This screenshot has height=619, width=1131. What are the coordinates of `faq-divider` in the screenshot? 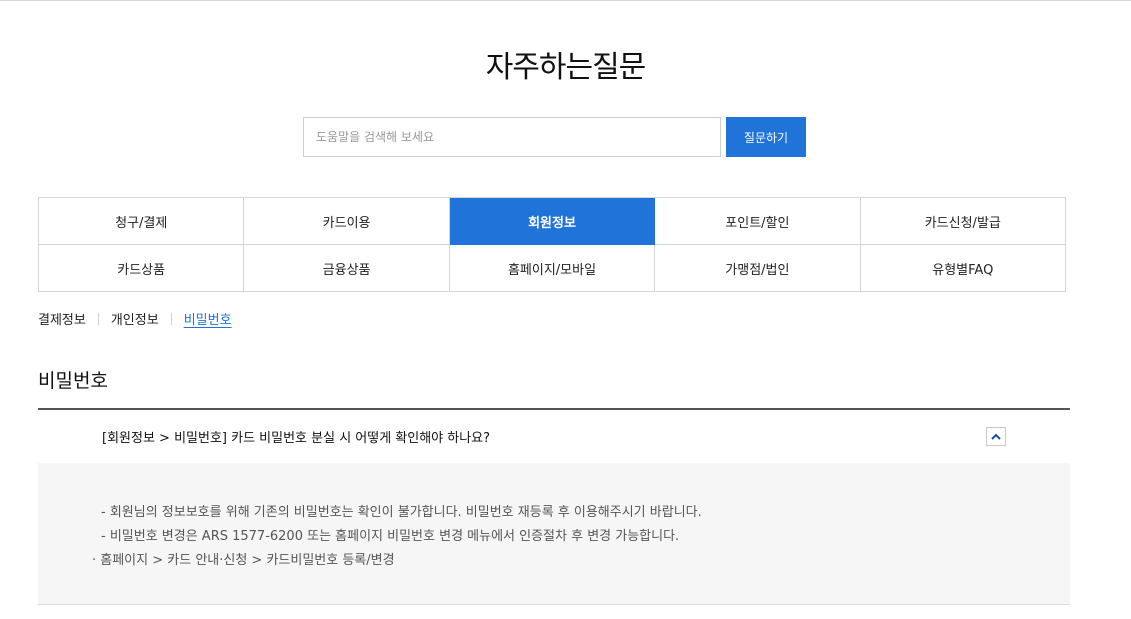 It's located at (554, 409).